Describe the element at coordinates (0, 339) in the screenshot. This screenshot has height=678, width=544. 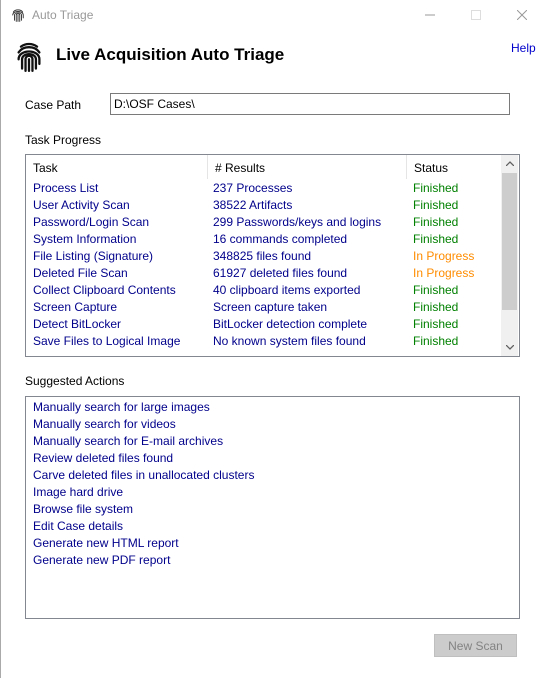
I see `desktop-edge` at that location.